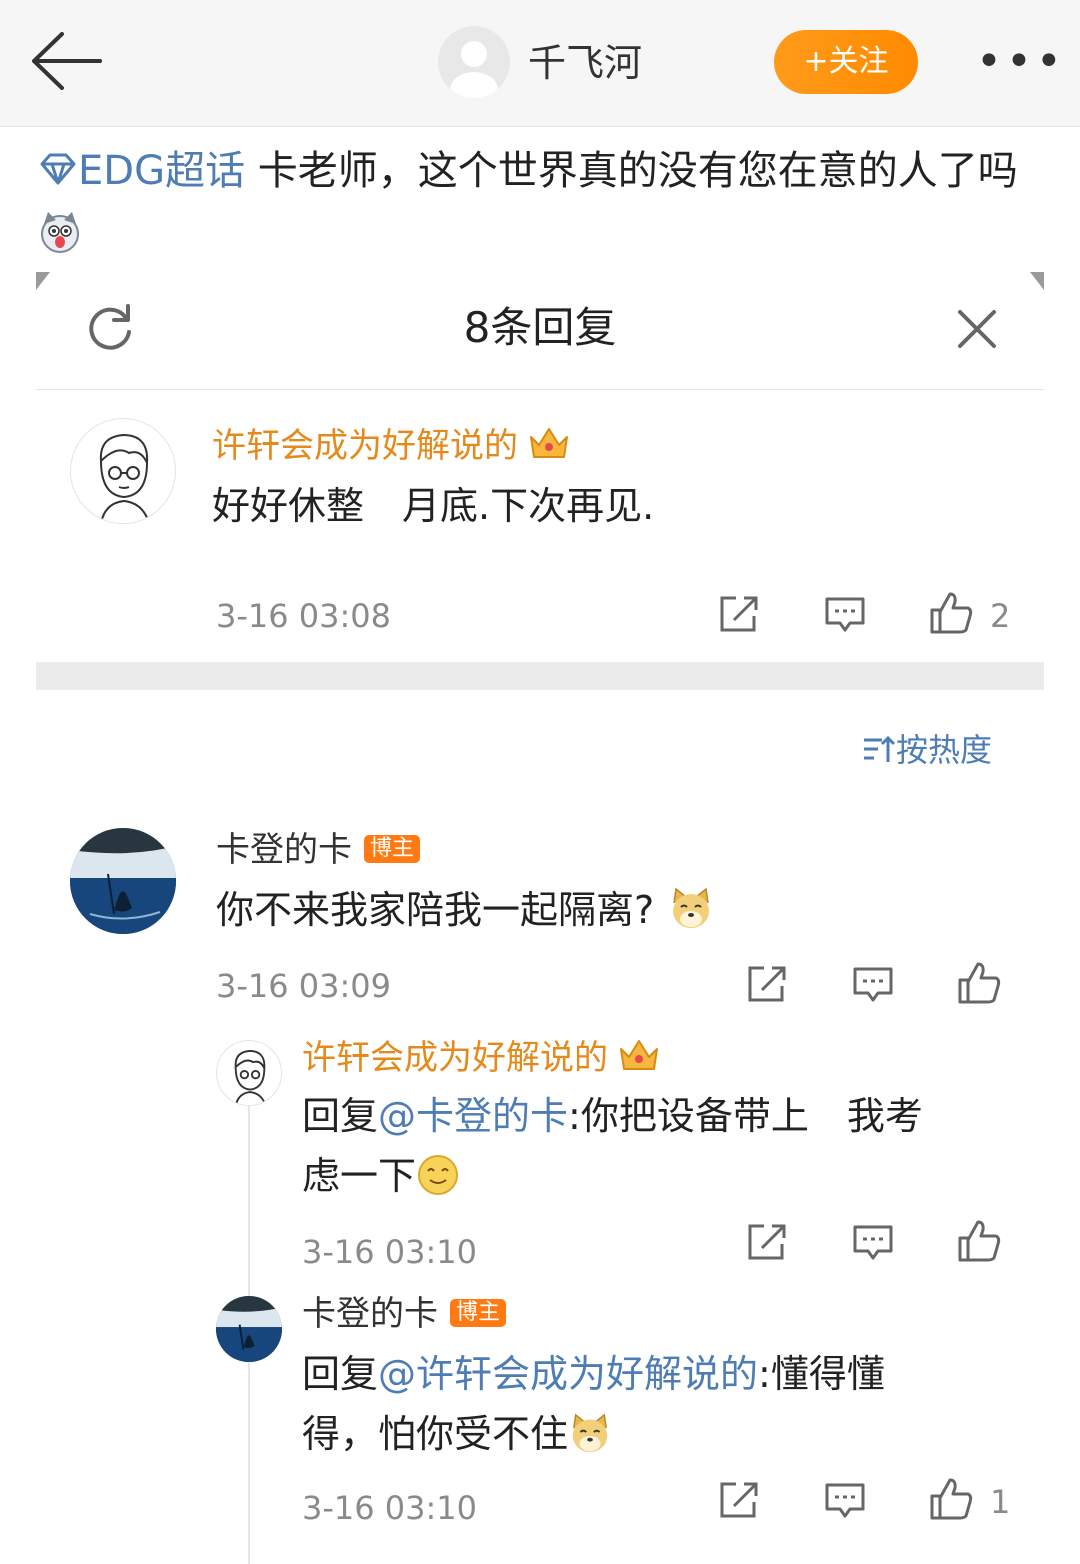 Image resolution: width=1080 pixels, height=1564 pixels. Describe the element at coordinates (821, 1374) in the screenshot. I see `comment-text-line: :懂得懂` at that location.